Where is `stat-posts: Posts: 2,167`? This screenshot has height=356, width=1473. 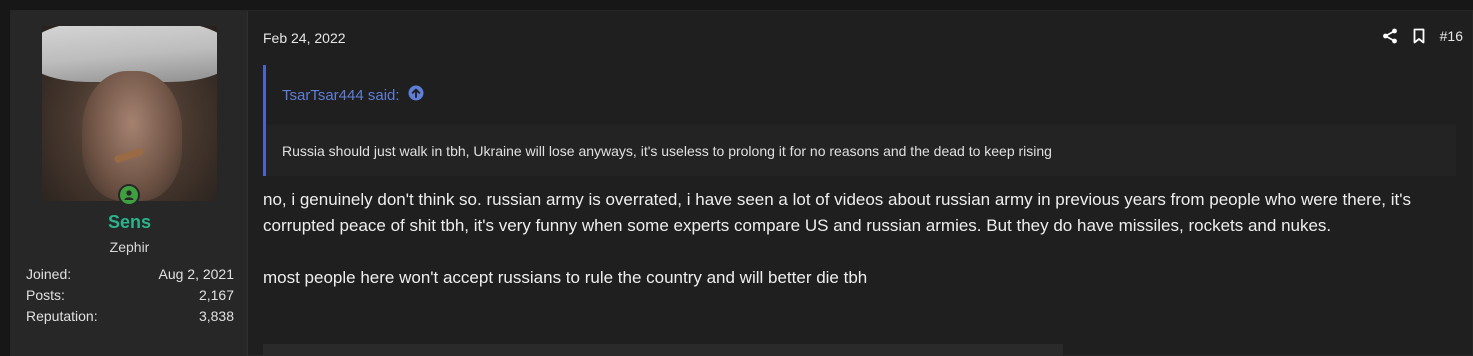 stat-posts: Posts: 2,167 is located at coordinates (130, 295).